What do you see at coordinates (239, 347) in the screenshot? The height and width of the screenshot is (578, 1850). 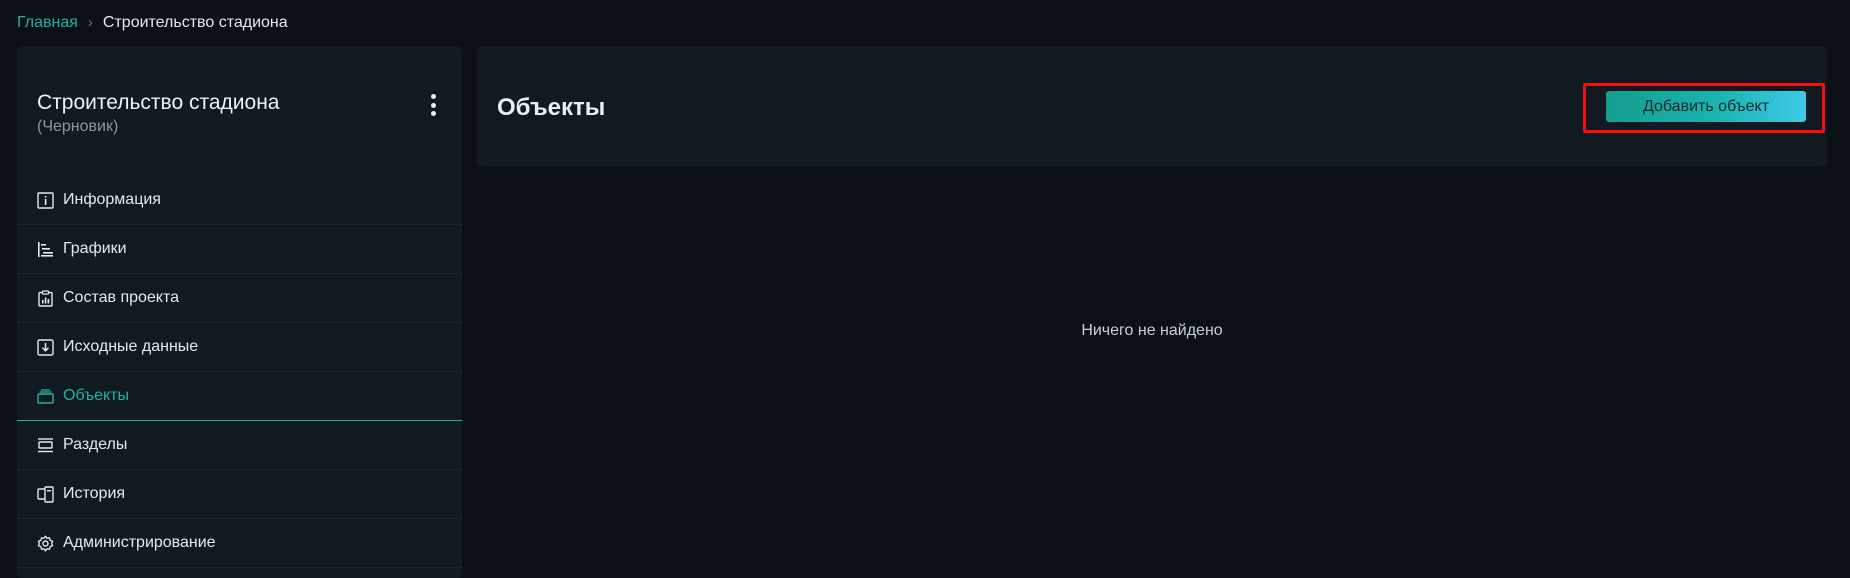 I see `sidebar-item-source-data: Исходные данные` at bounding box center [239, 347].